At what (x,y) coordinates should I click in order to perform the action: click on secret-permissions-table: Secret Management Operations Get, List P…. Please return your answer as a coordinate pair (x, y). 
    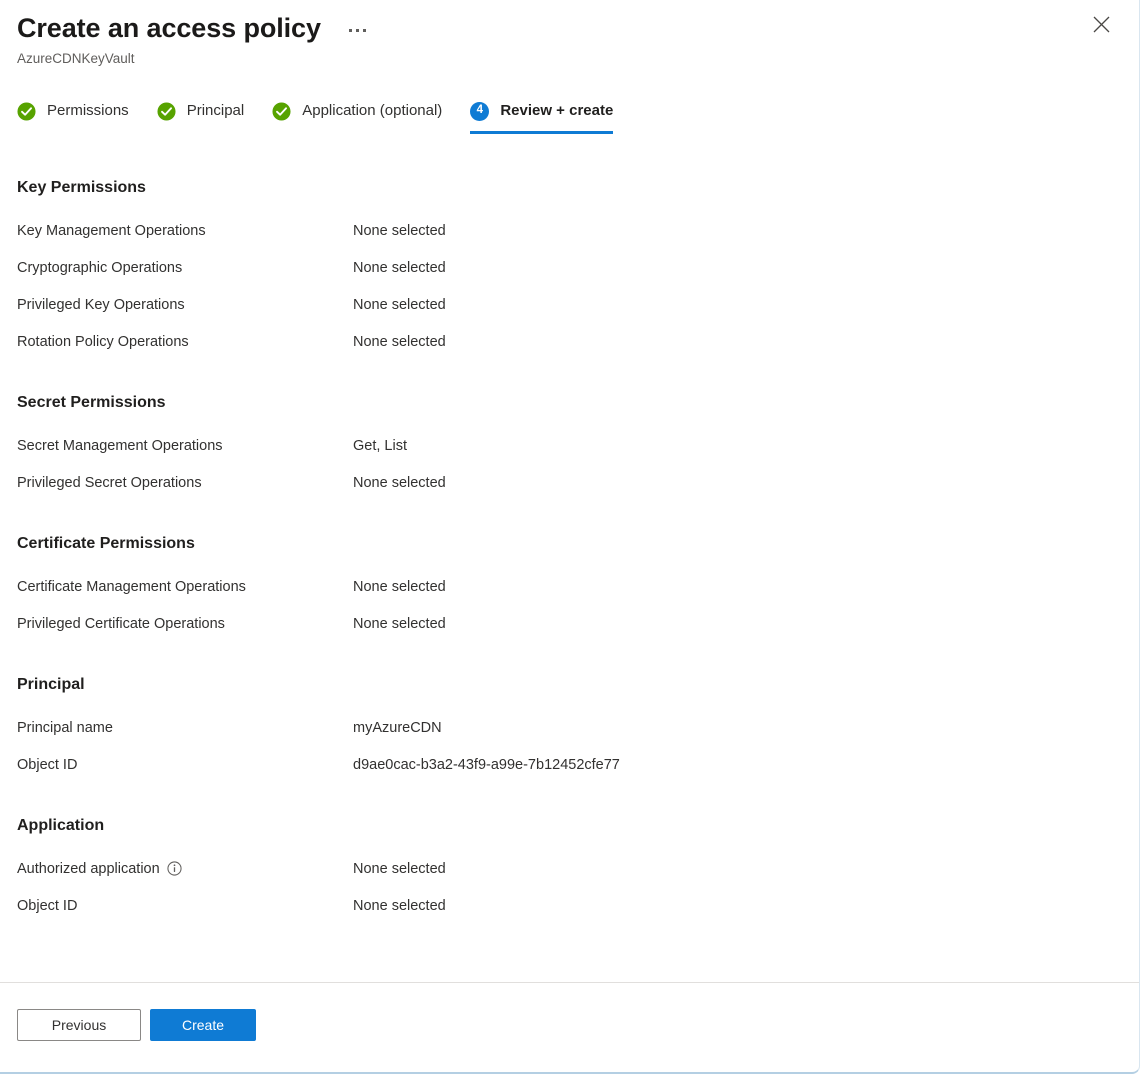
    Looking at the image, I should click on (578, 464).